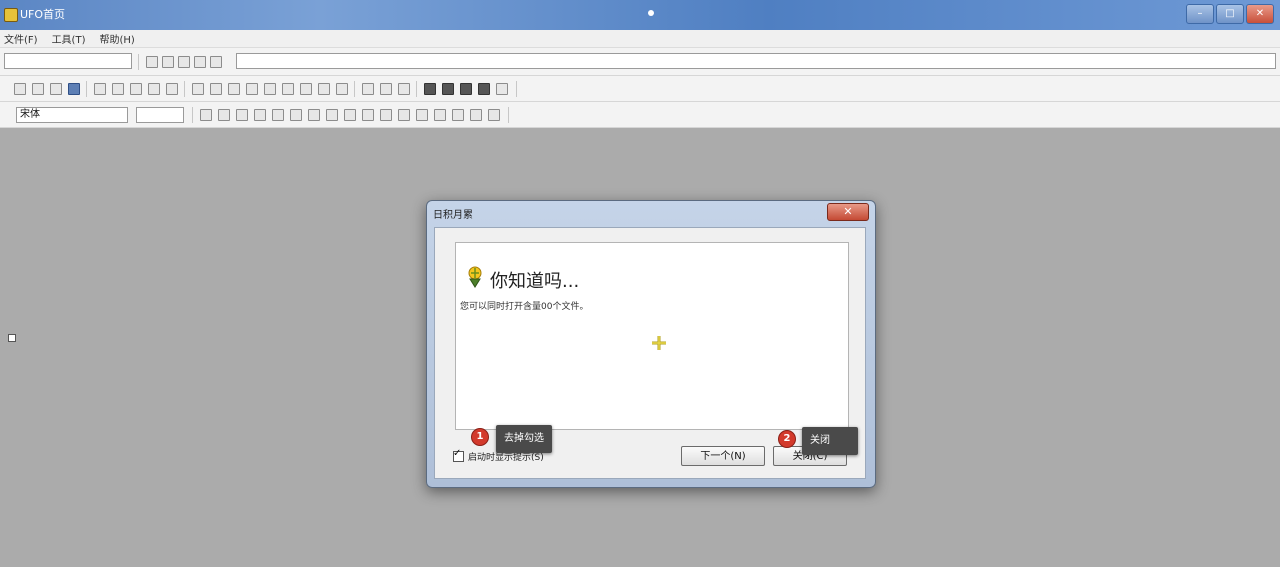 The image size is (1280, 567). What do you see at coordinates (252, 89) in the screenshot?
I see `insert-row-icon` at bounding box center [252, 89].